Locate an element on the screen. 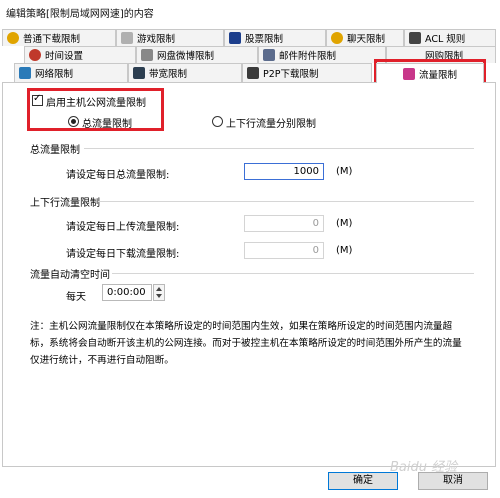  radio-split-limit is located at coordinates (217, 121).